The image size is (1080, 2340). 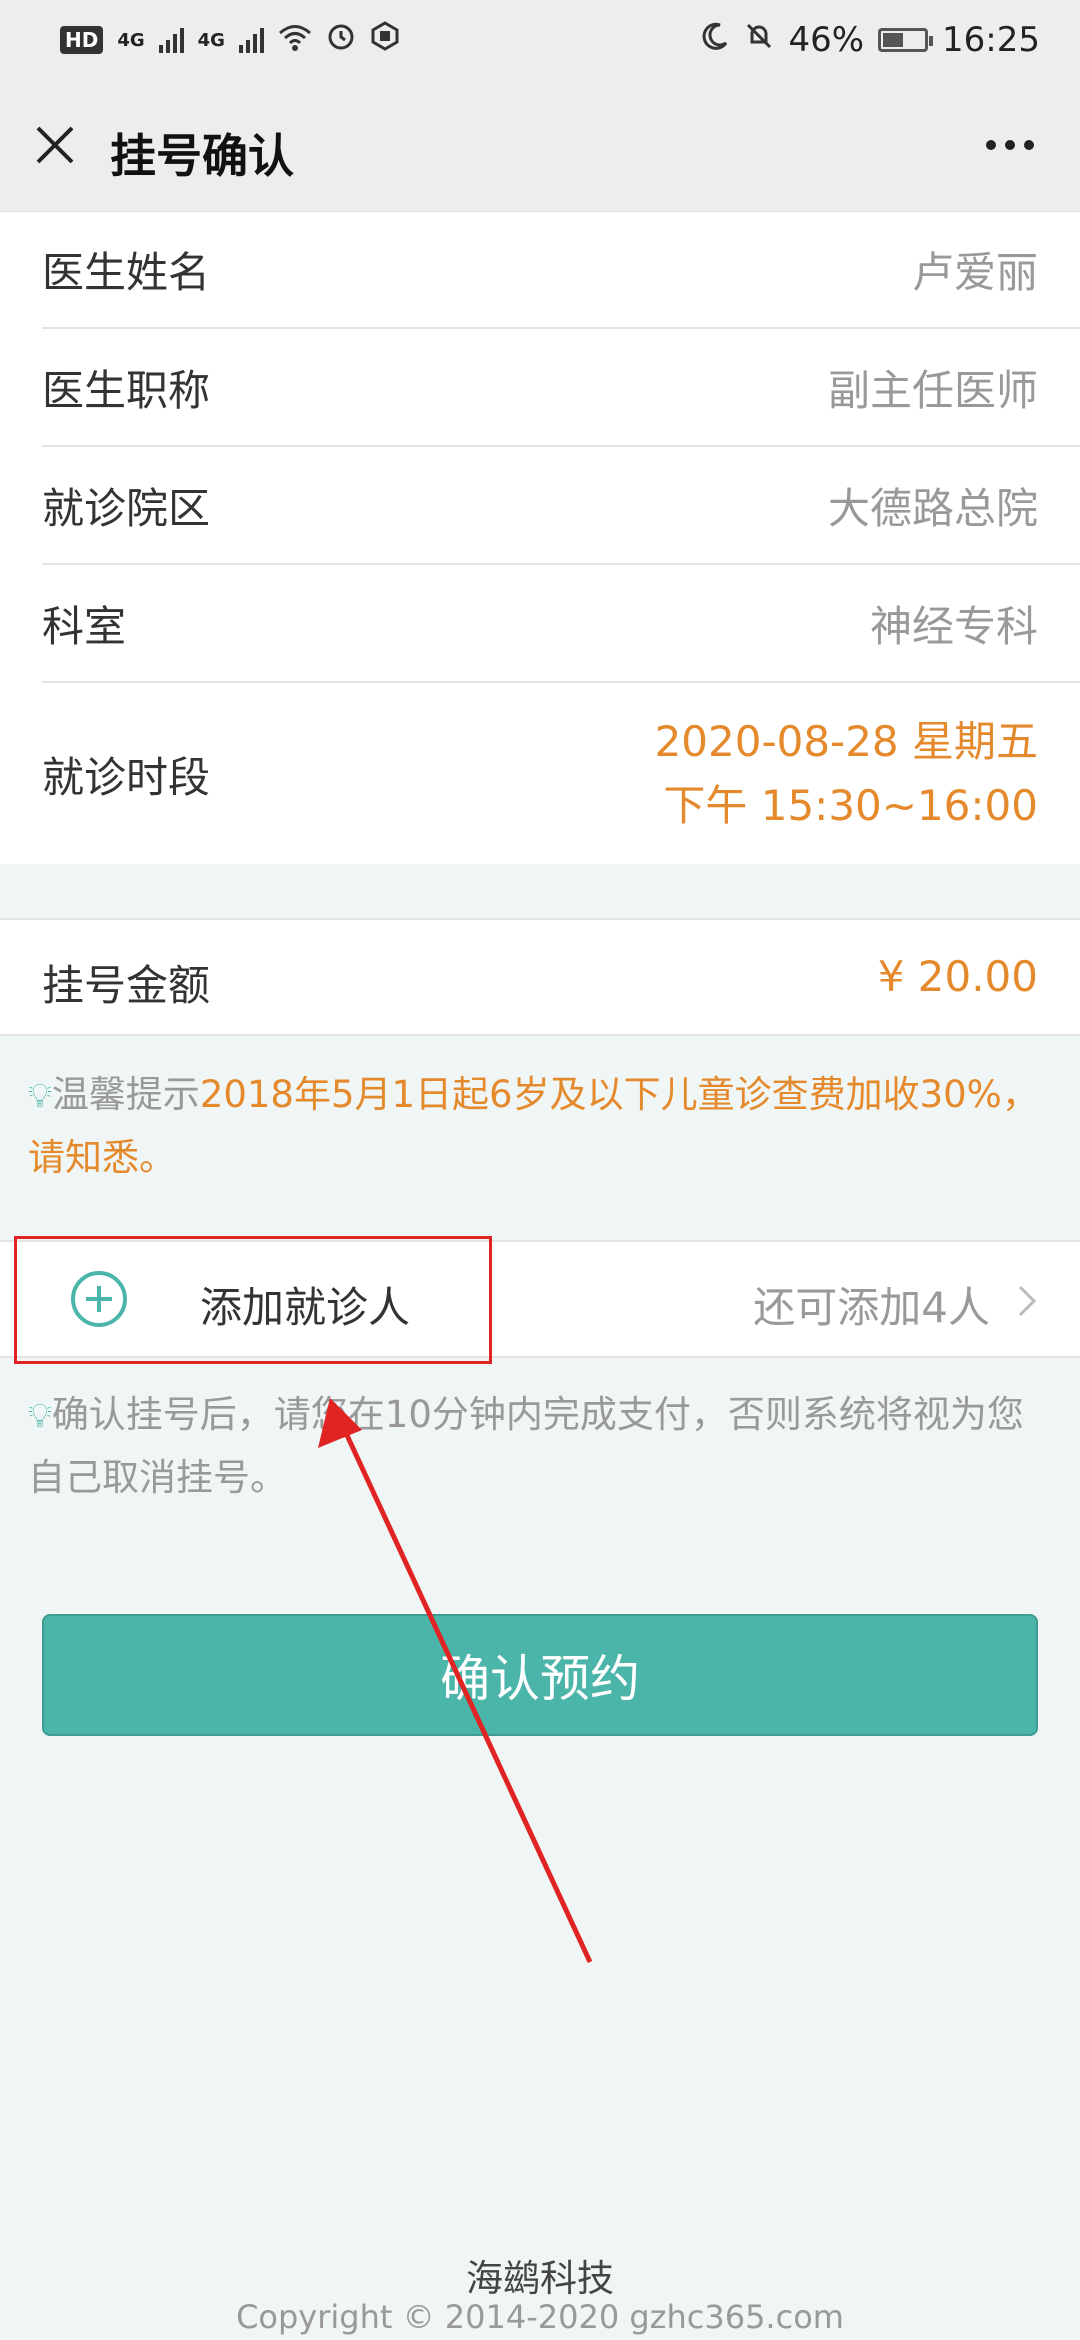 I want to click on page-title: 挂号确认, so click(x=202, y=156).